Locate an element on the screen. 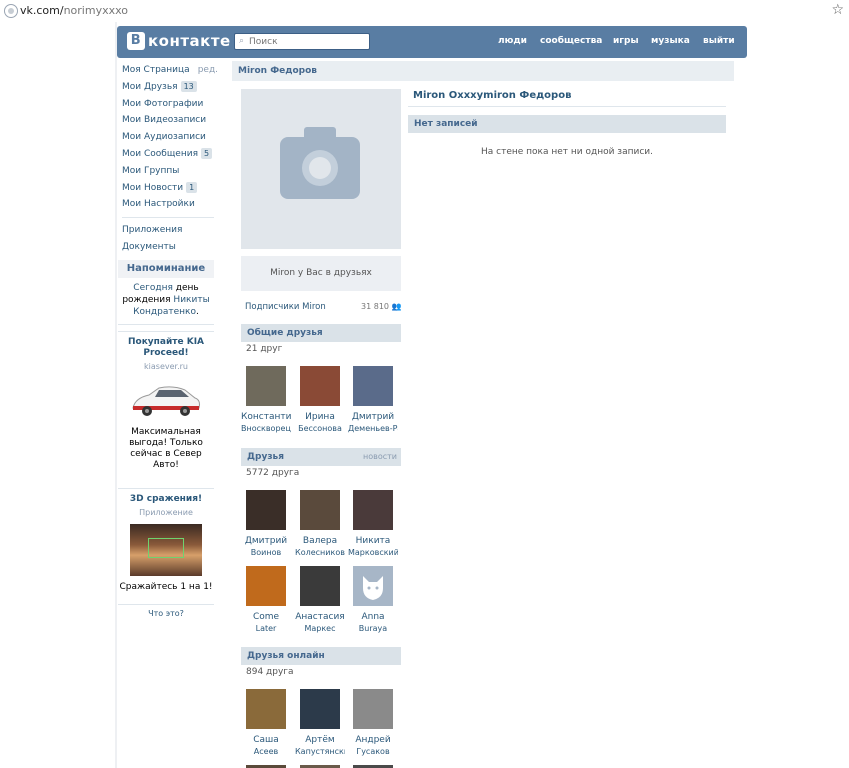  menu-settings: Мои Настройки is located at coordinates (168, 204).